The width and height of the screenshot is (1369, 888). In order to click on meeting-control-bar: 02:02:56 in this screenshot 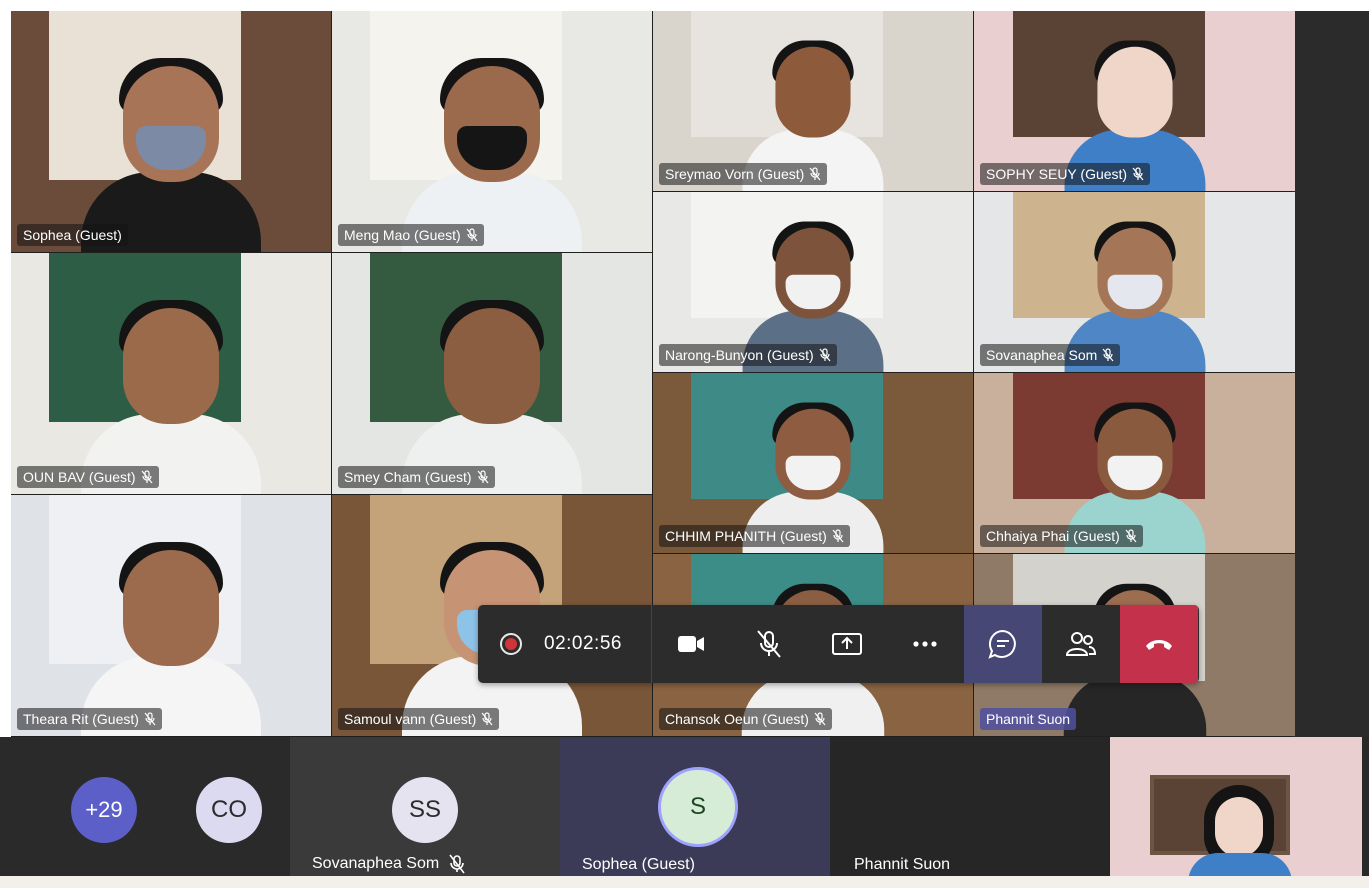, I will do `click(838, 644)`.